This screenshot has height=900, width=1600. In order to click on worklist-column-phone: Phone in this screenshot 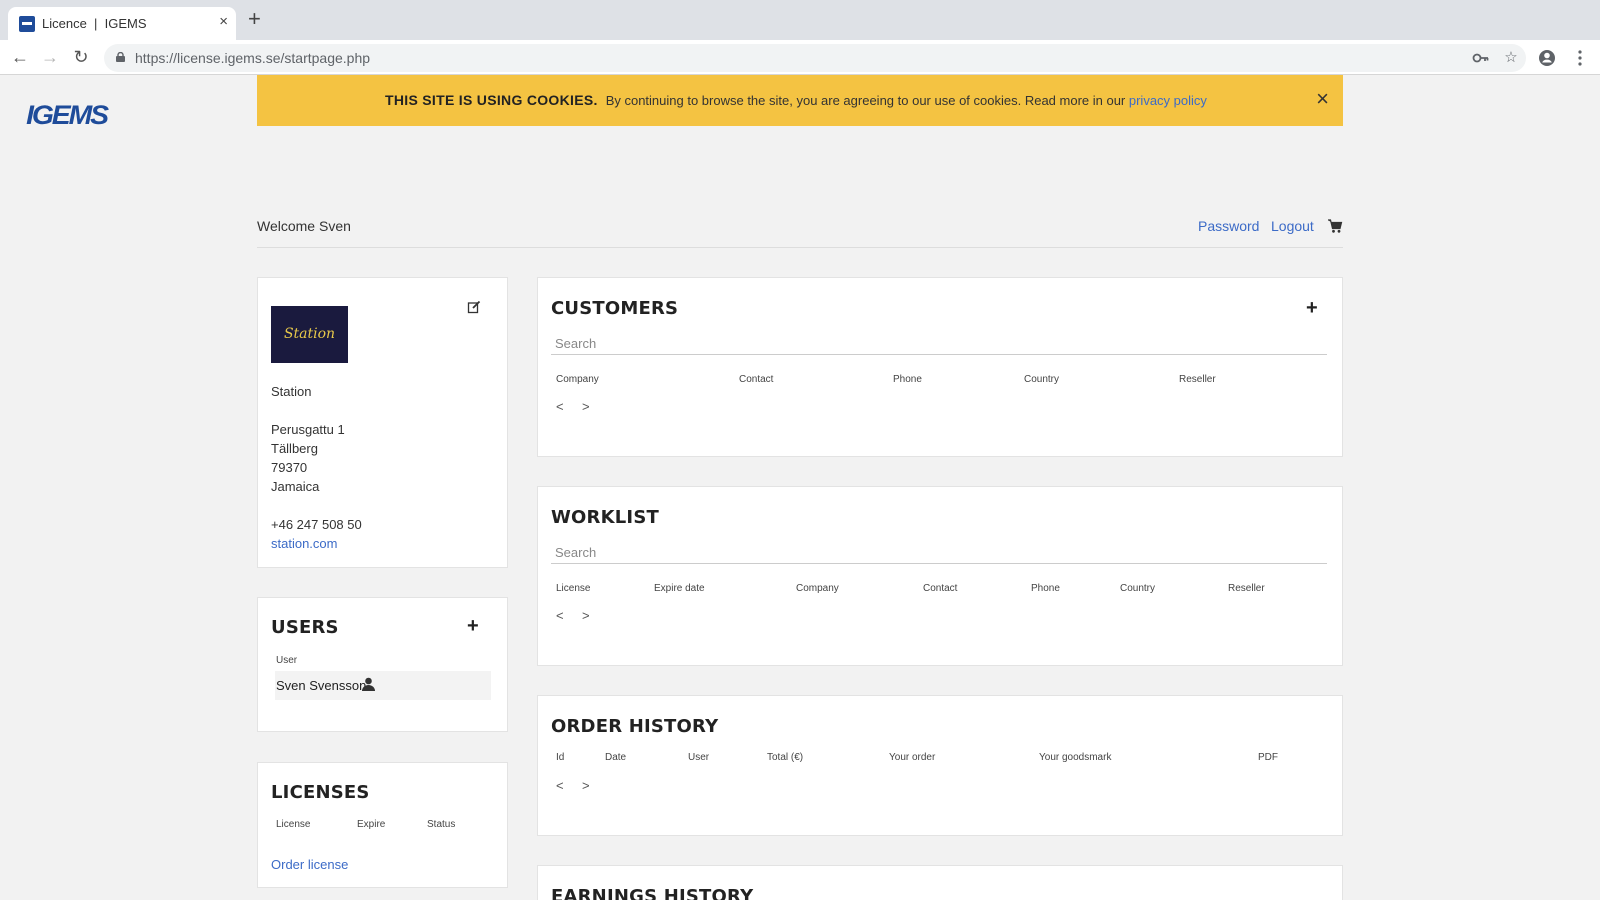, I will do `click(1045, 588)`.